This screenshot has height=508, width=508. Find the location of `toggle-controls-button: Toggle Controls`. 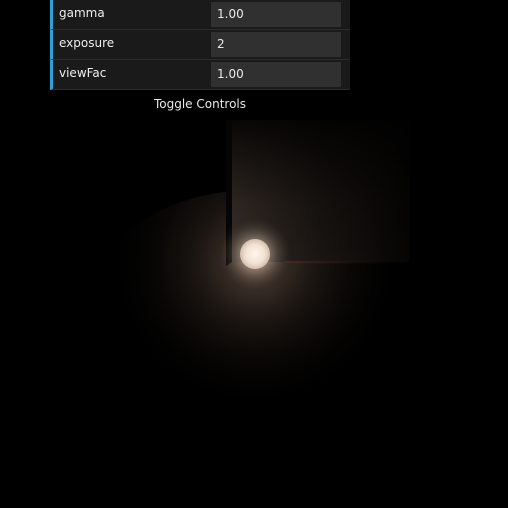

toggle-controls-button: Toggle Controls is located at coordinates (200, 104).